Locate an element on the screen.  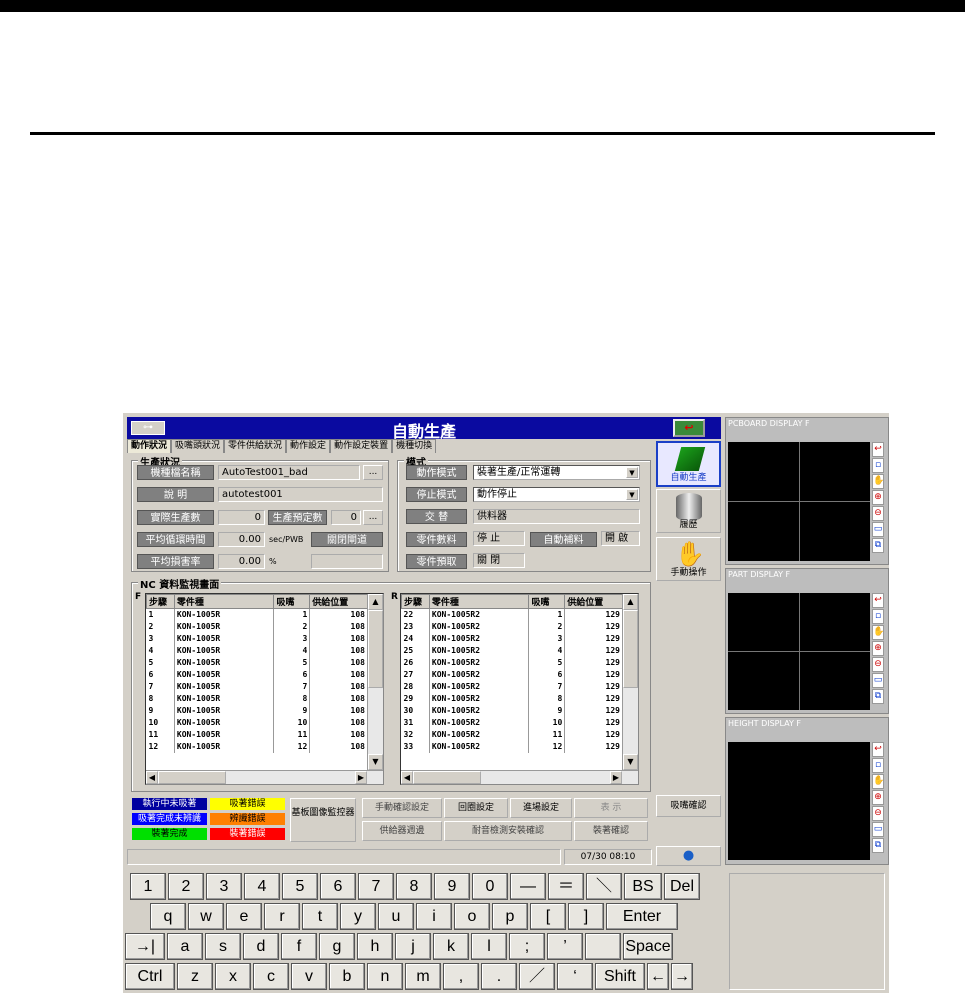
key-row2-0: q is located at coordinates (168, 916).